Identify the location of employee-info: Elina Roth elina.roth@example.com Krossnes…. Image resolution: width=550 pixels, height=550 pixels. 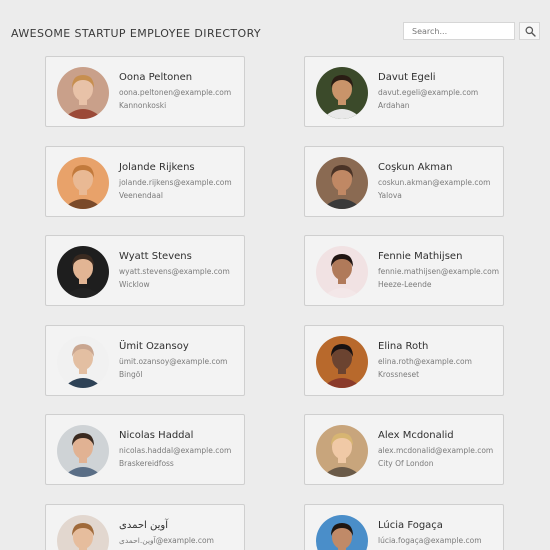
(440, 360).